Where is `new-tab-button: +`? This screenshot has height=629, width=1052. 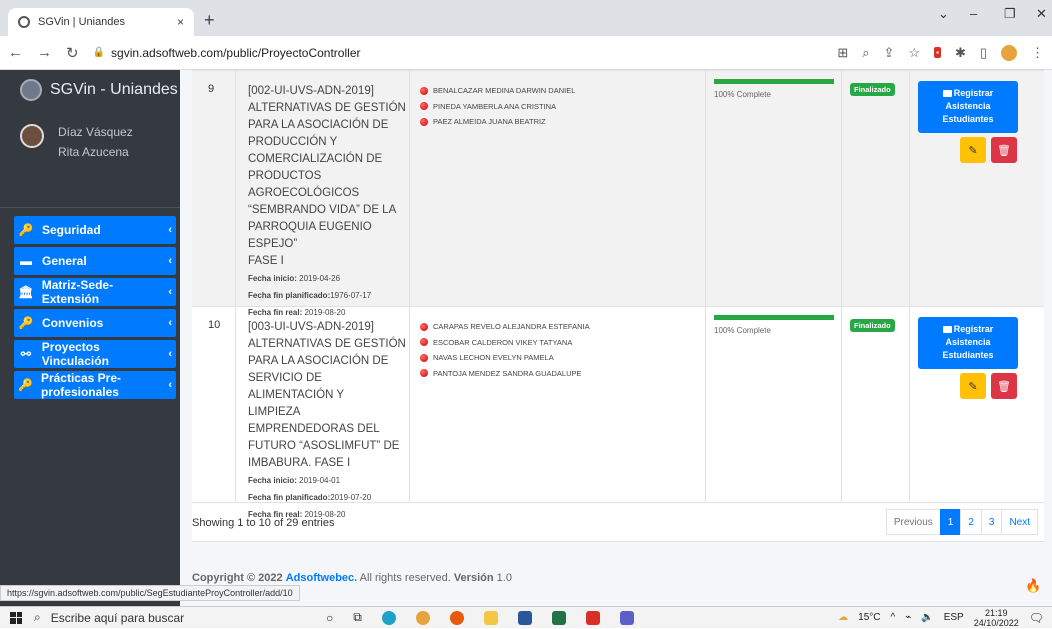
new-tab-button: + is located at coordinates (209, 20).